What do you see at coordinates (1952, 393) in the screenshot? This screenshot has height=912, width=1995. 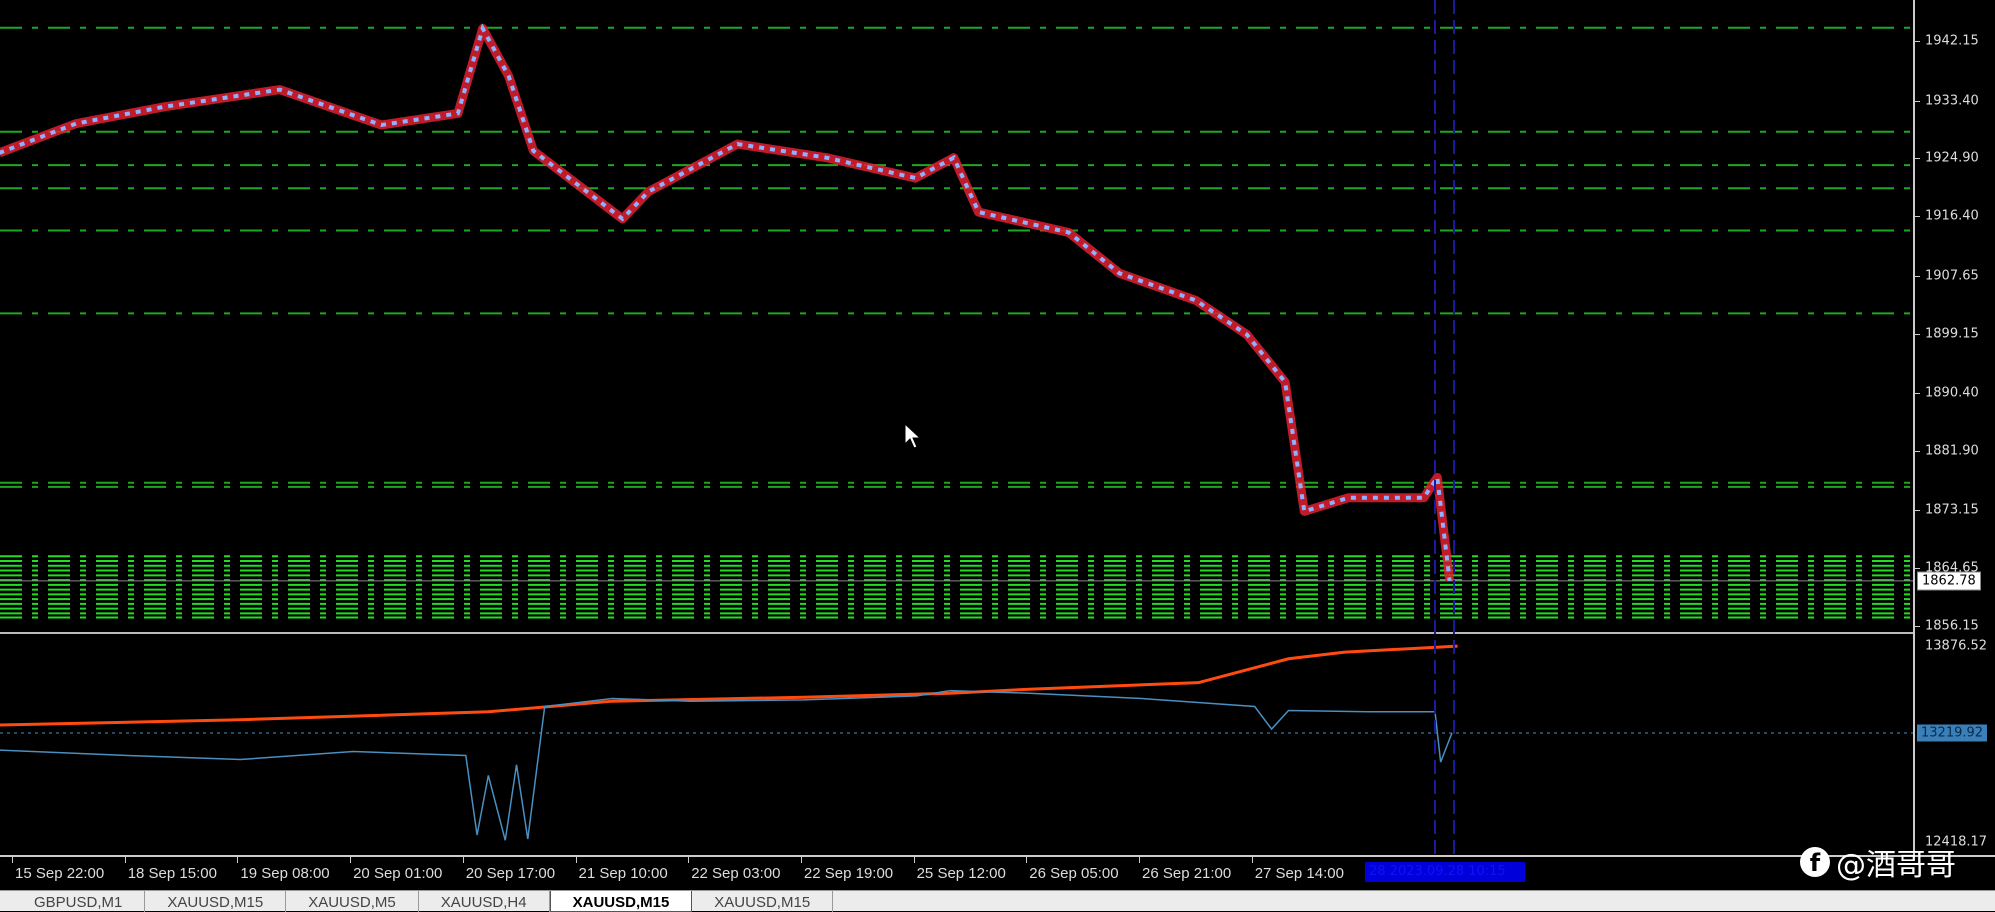 I see `price-label: 1890.40` at bounding box center [1952, 393].